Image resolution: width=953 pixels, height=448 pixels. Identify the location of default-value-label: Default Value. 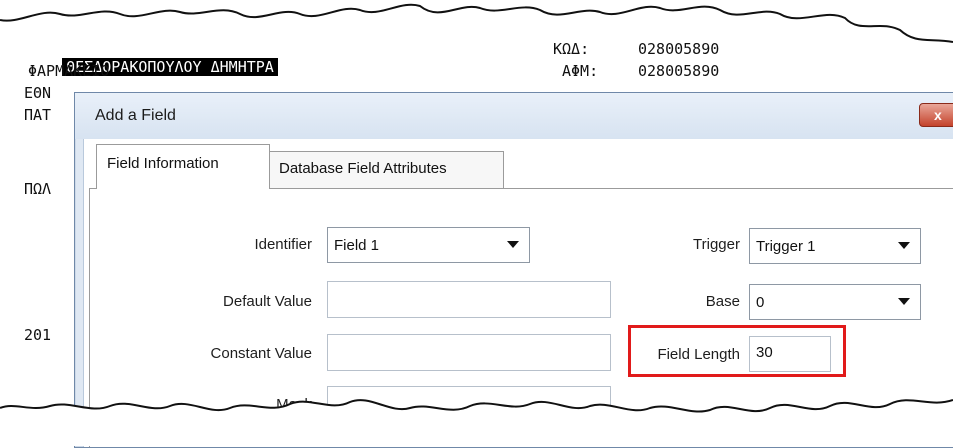
(267, 301).